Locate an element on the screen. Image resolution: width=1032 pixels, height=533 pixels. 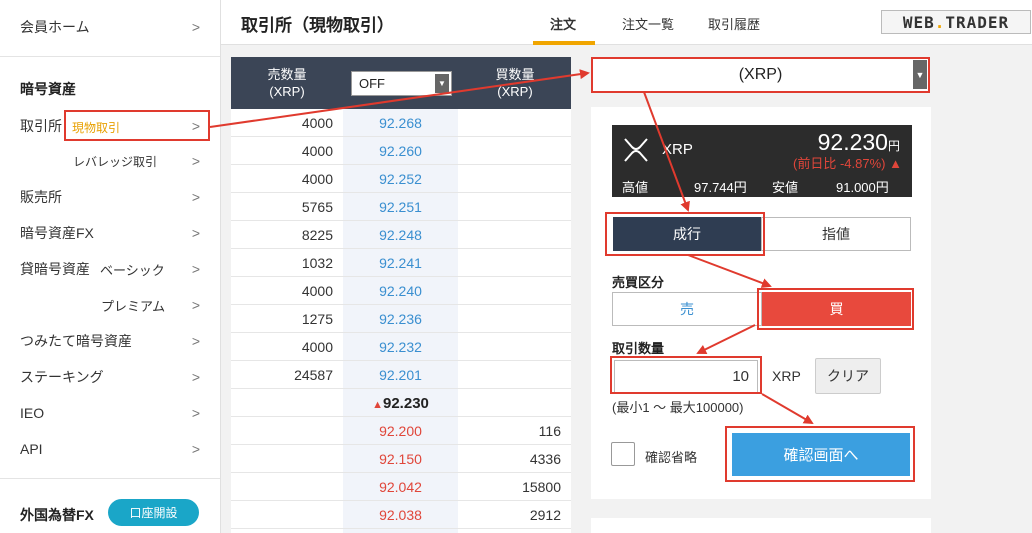
sidebar-item-member-home: 会員ホーム > is located at coordinates (110, 27).